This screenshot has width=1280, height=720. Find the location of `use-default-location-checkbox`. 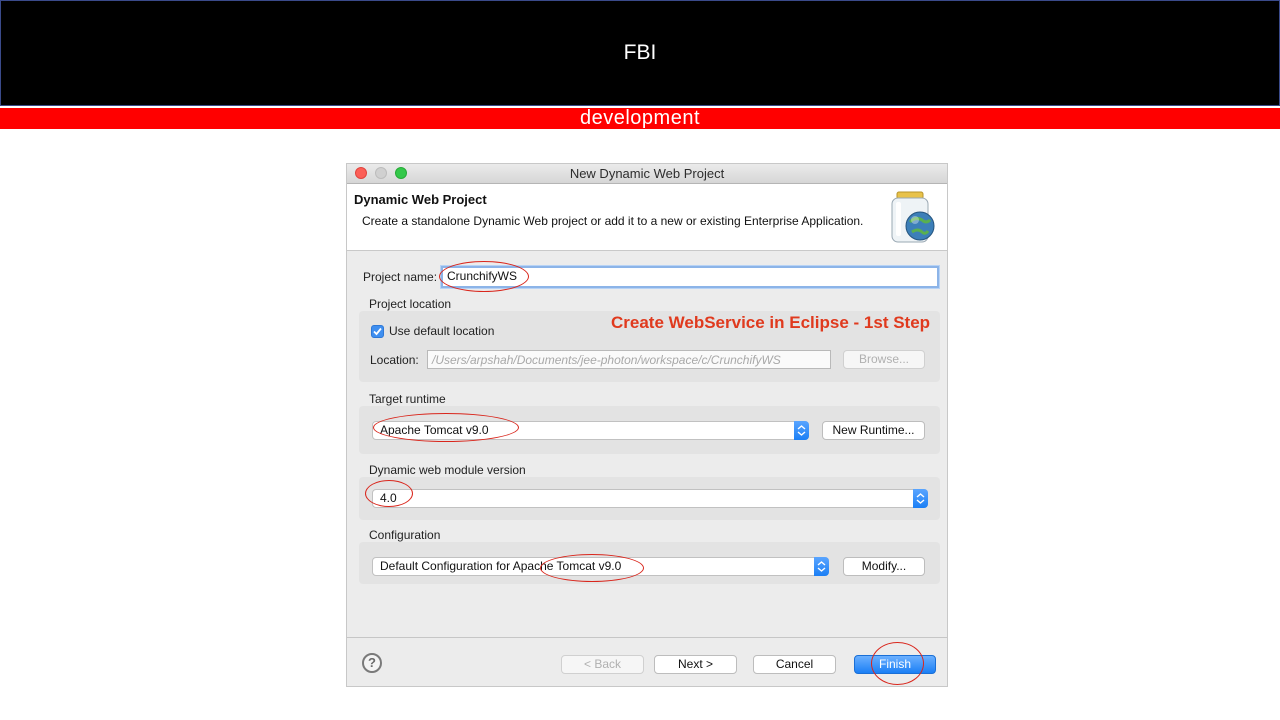

use-default-location-checkbox is located at coordinates (377, 331).